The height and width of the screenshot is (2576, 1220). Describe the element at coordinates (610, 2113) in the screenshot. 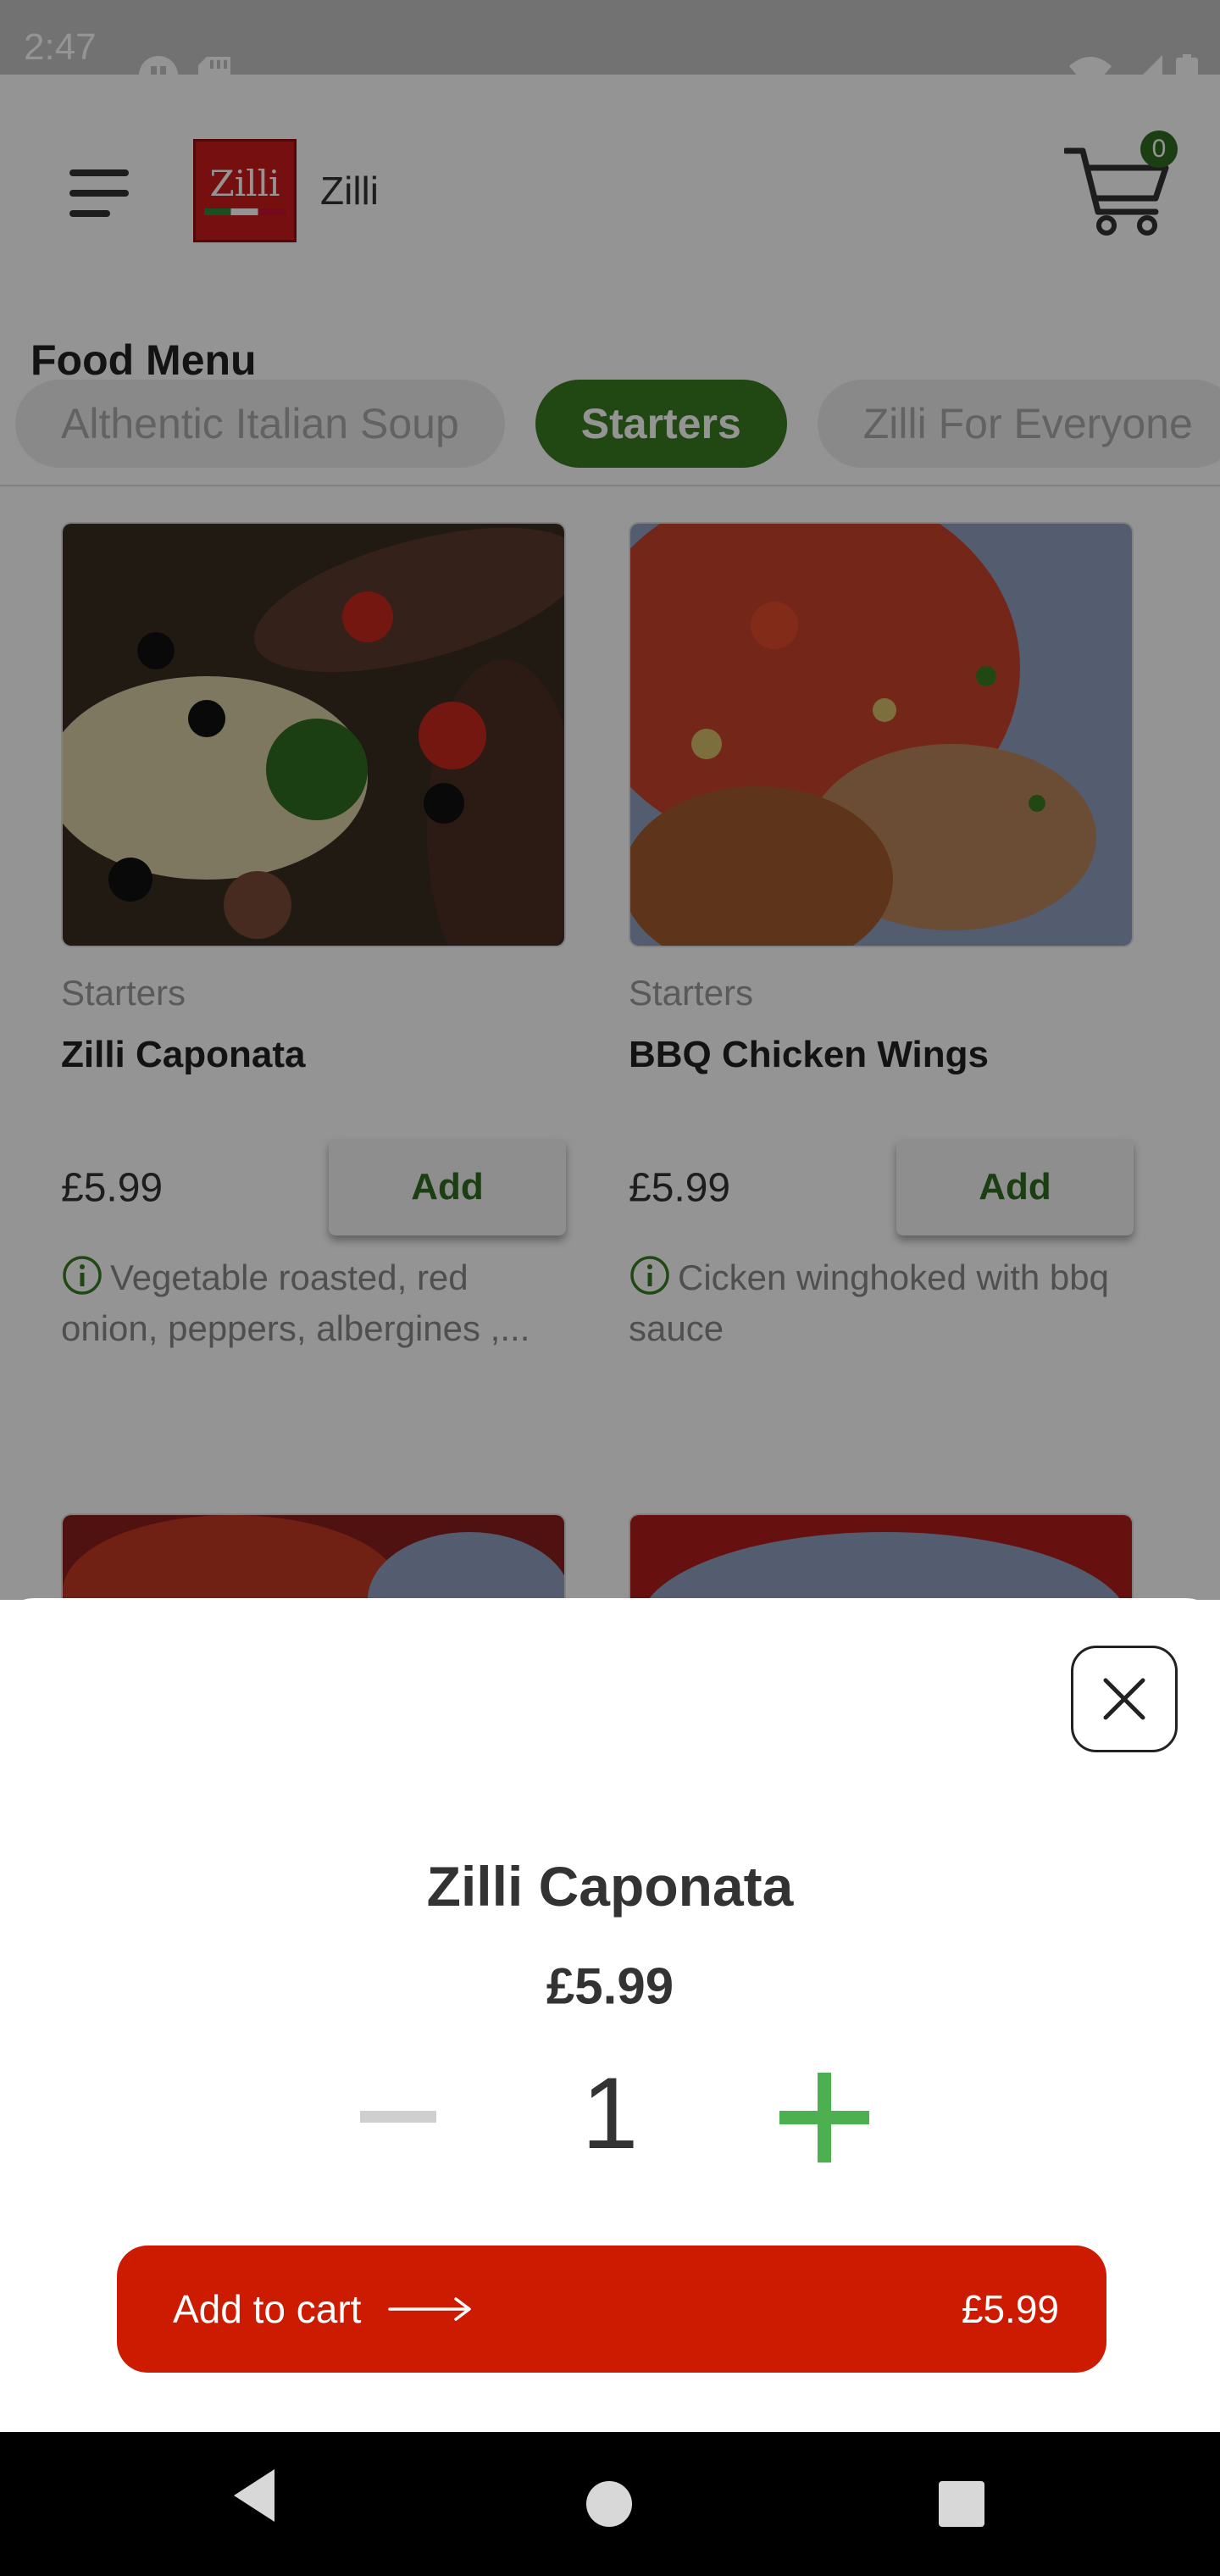

I see `quantity-value: 1` at that location.